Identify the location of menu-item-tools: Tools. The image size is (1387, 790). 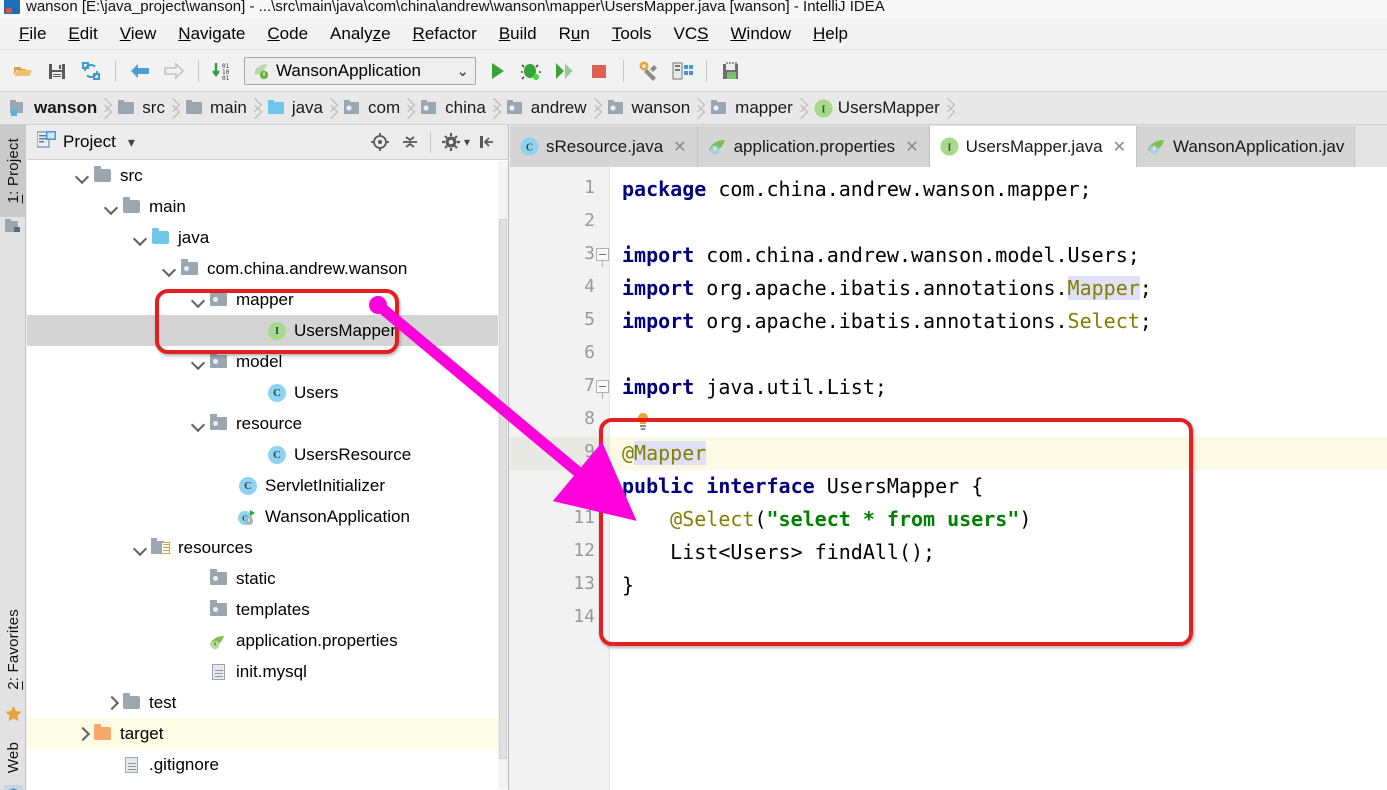
(632, 34).